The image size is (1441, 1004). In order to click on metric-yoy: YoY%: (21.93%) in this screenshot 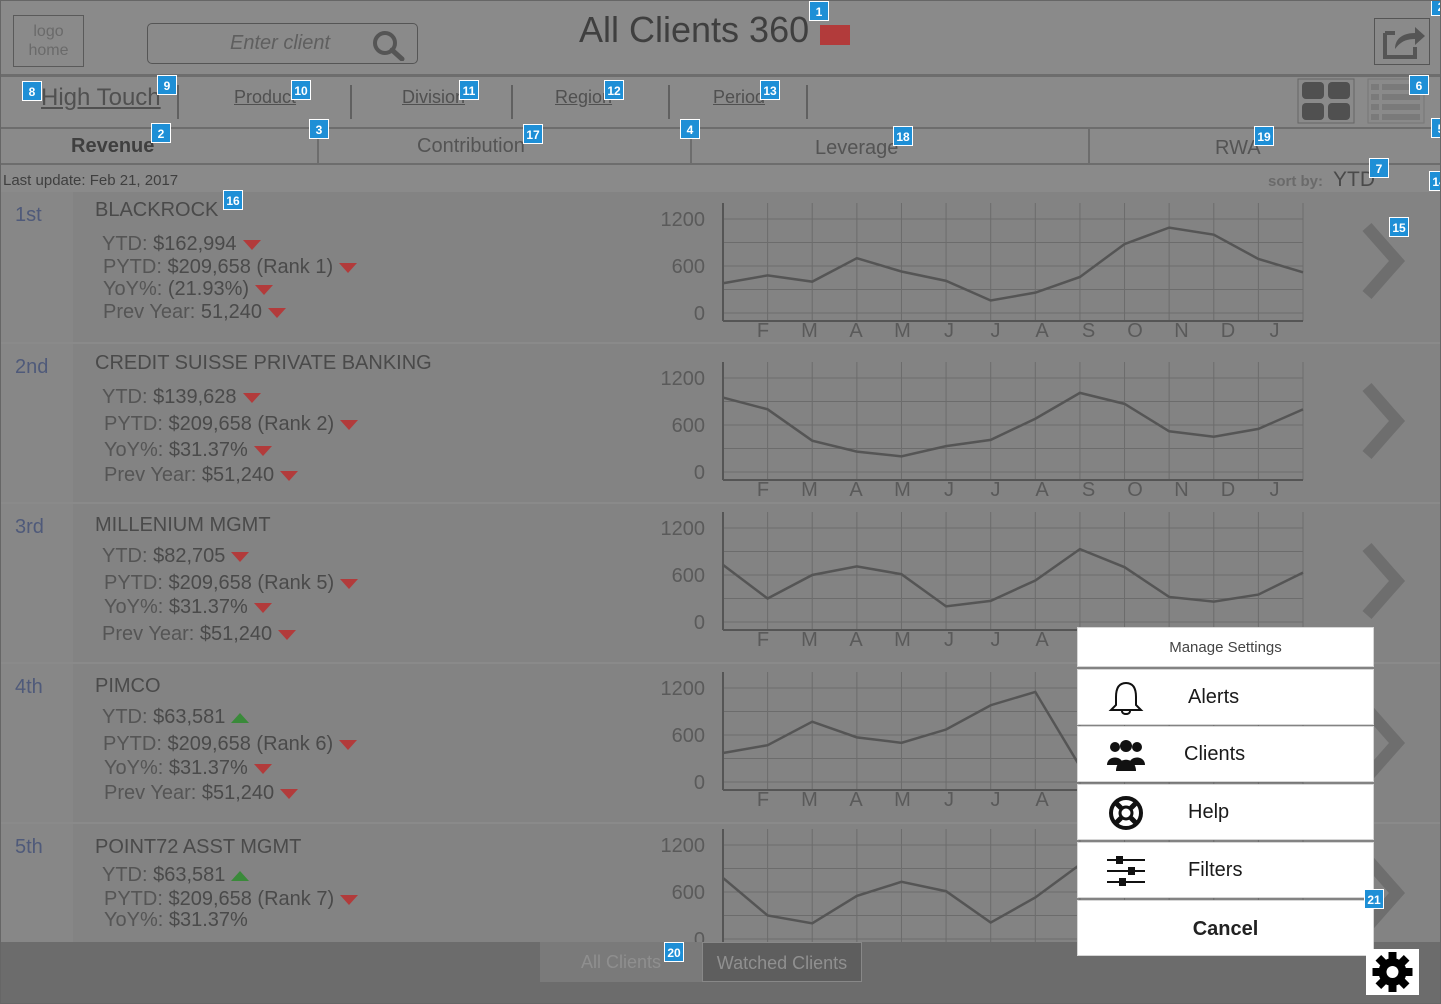, I will do `click(188, 289)`.